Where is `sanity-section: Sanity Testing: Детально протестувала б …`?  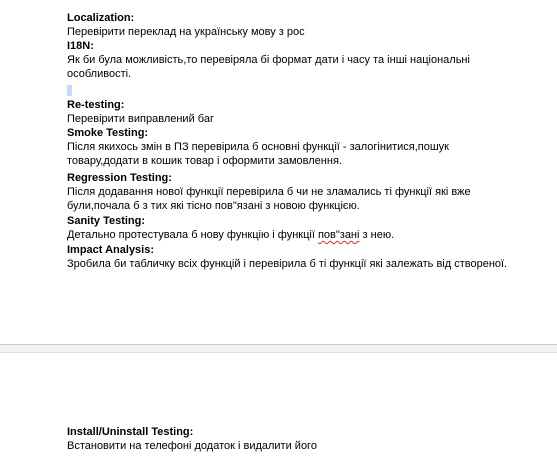 sanity-section: Sanity Testing: Детально протестувала б … is located at coordinates (302, 228).